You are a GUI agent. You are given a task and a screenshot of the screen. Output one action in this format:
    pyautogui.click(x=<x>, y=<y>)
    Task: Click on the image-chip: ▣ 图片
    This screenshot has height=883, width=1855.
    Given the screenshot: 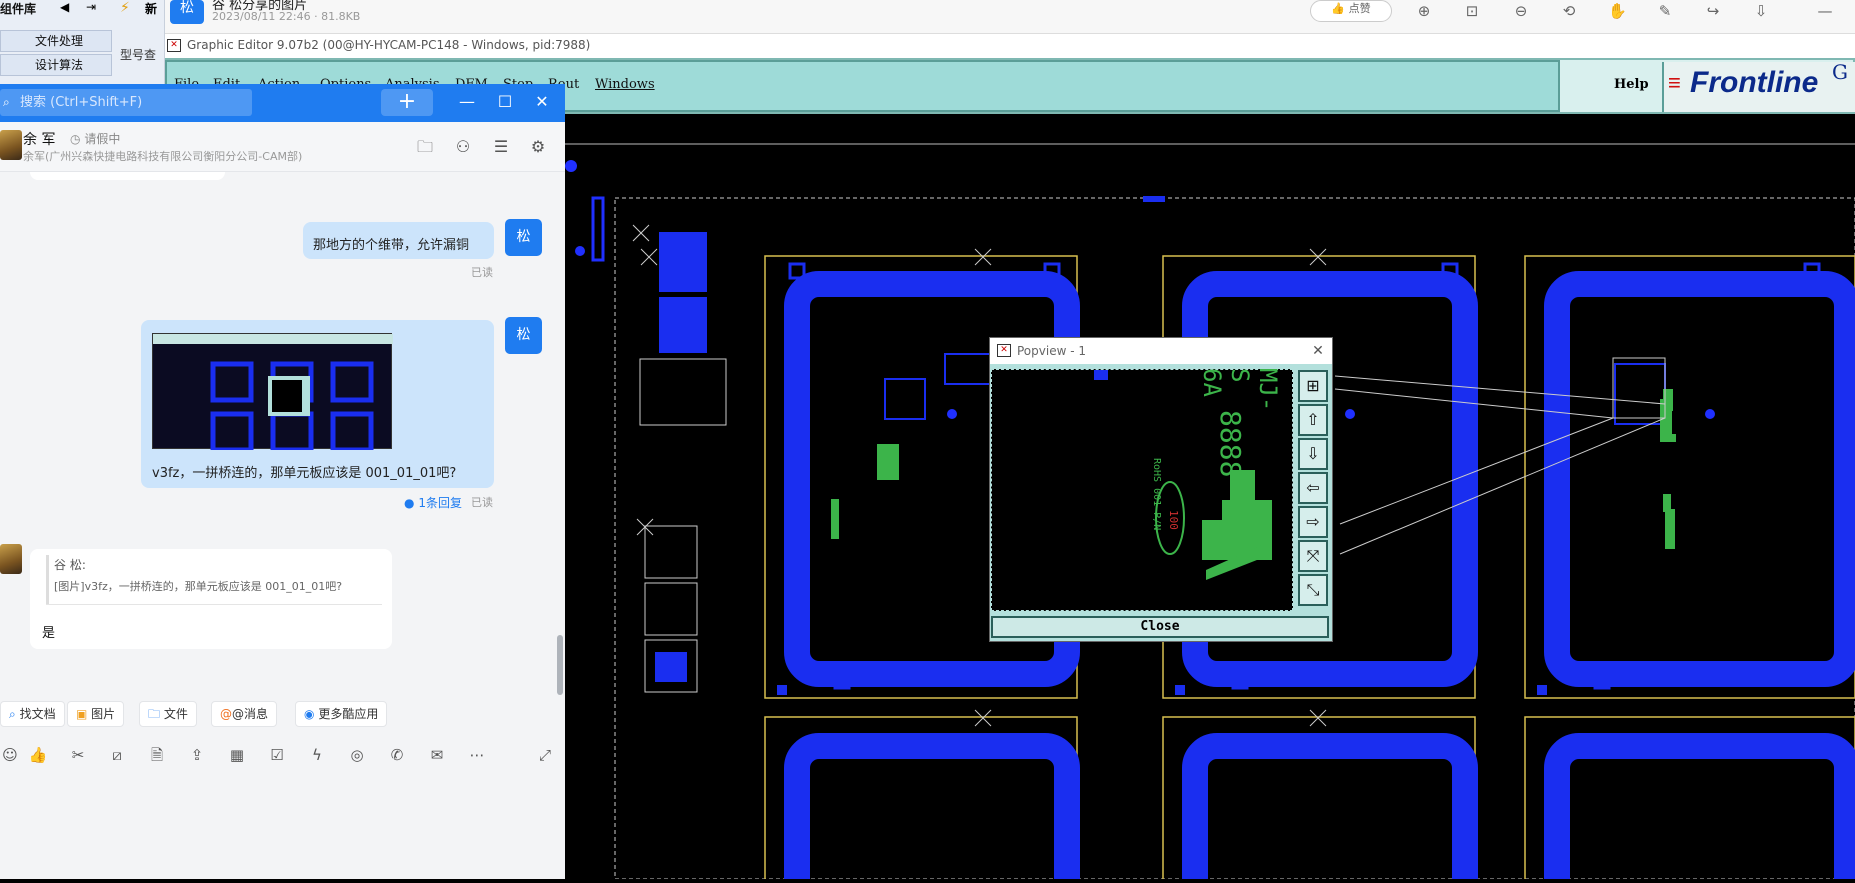 What is the action you would take?
    pyautogui.click(x=96, y=714)
    